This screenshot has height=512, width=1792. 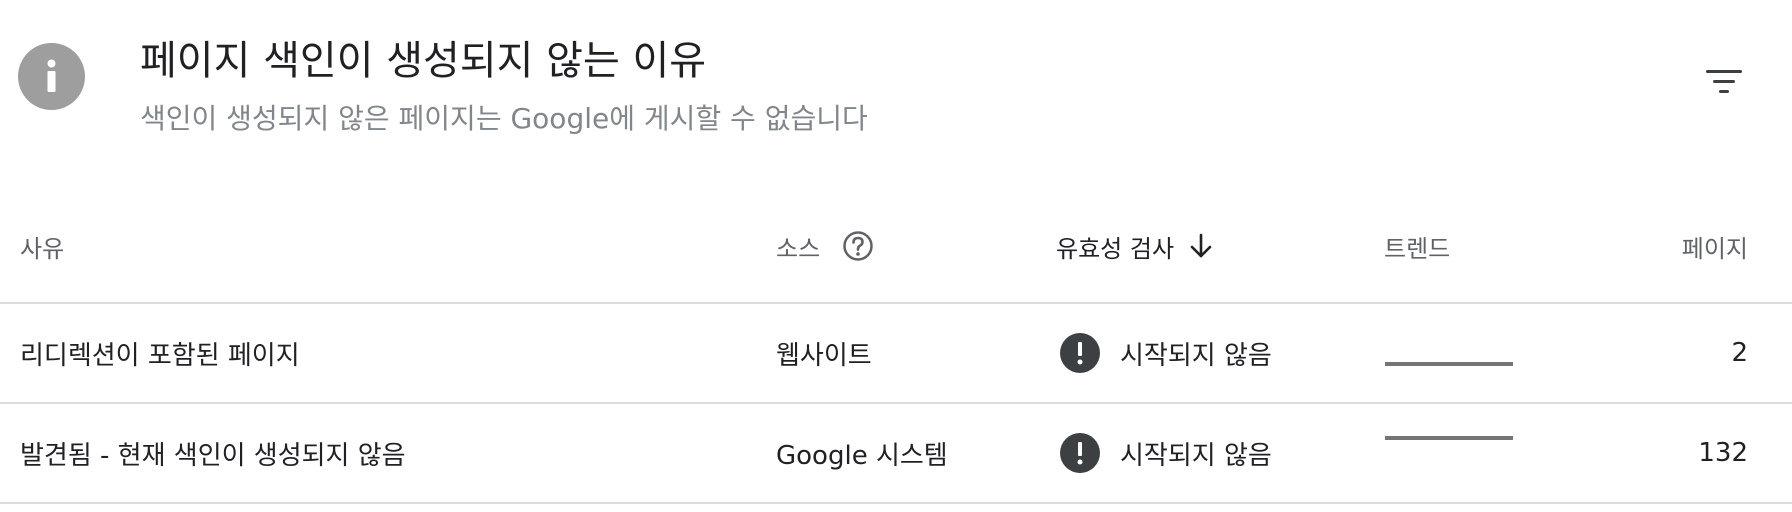 I want to click on column-header-pages: 페이지, so click(x=1715, y=246).